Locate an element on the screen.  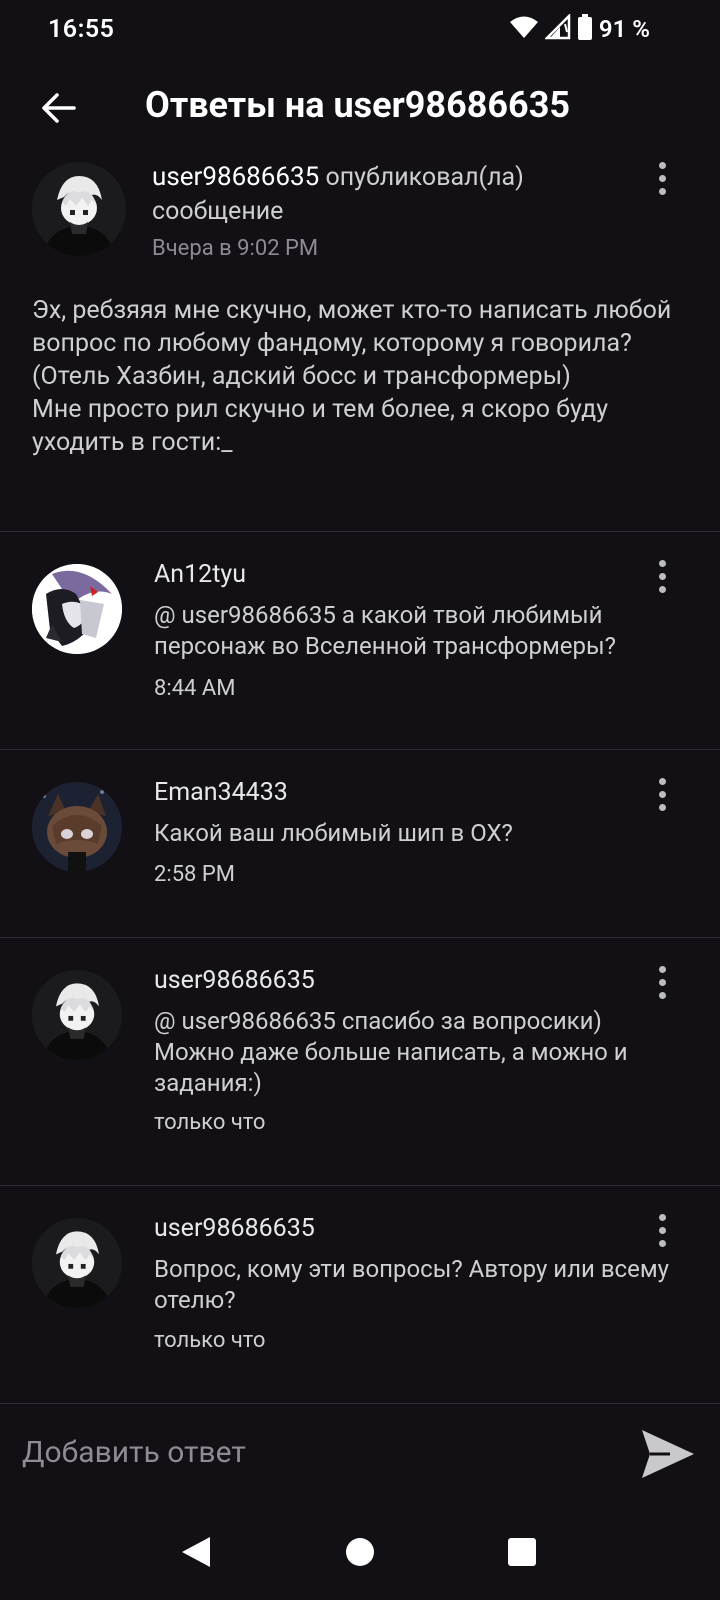
send-icon is located at coordinates (668, 1454).